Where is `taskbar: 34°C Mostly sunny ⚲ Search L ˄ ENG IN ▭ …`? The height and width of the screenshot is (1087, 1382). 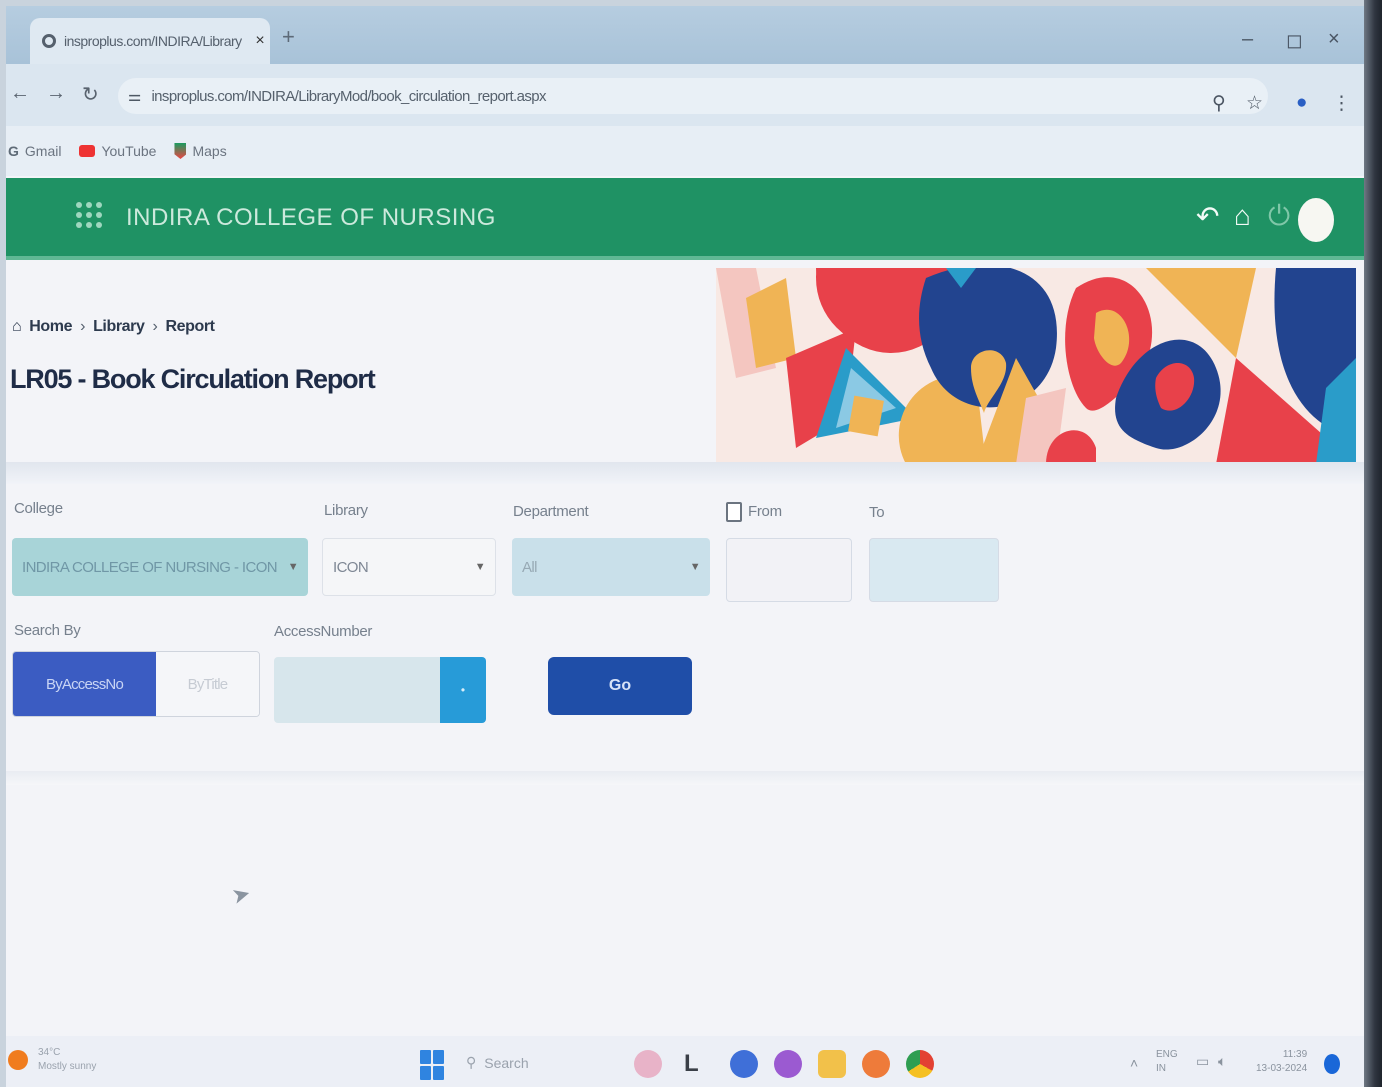 taskbar: 34°C Mostly sunny ⚲ Search L ˄ ENG IN ▭ … is located at coordinates (685, 1061).